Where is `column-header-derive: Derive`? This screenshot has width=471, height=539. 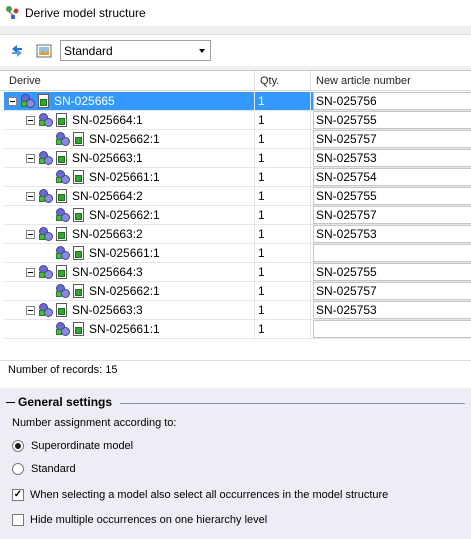
column-header-derive: Derive is located at coordinates (129, 81).